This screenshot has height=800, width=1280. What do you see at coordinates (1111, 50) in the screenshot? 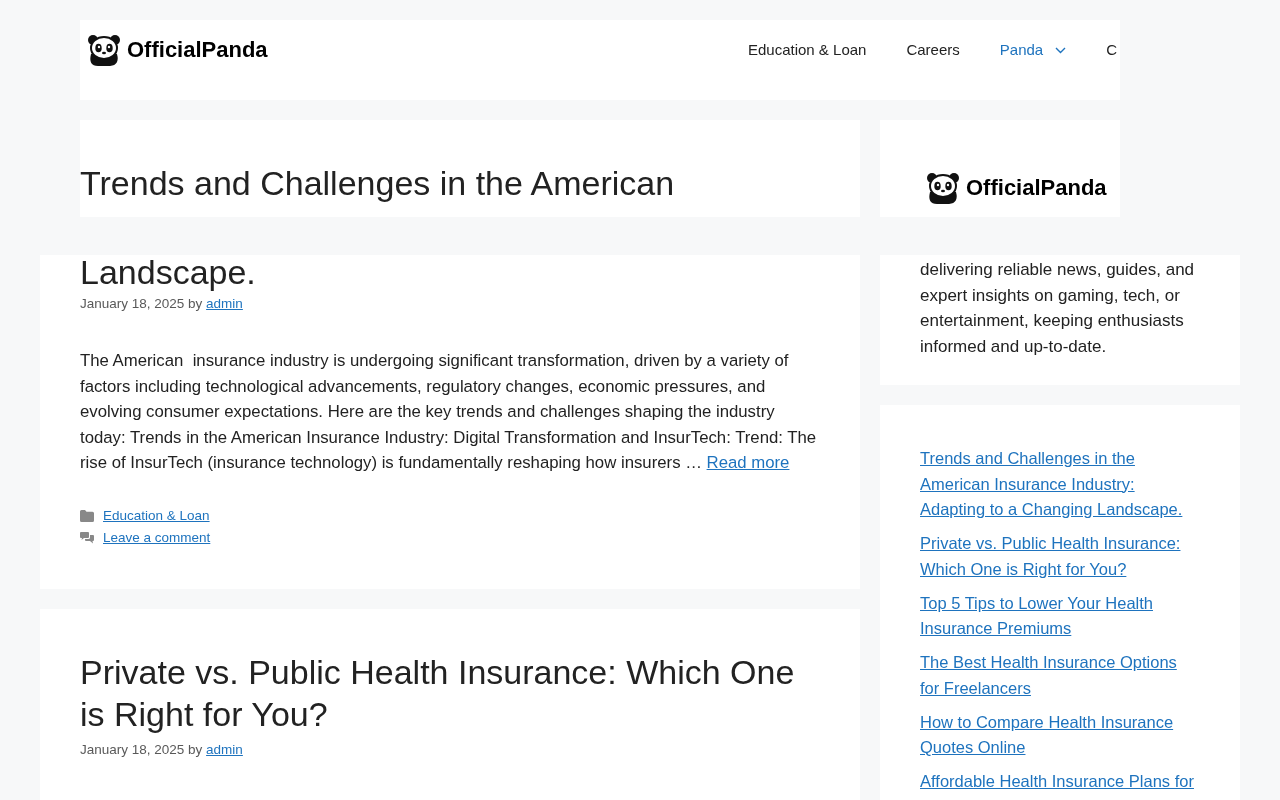
I see `nav-link: C` at bounding box center [1111, 50].